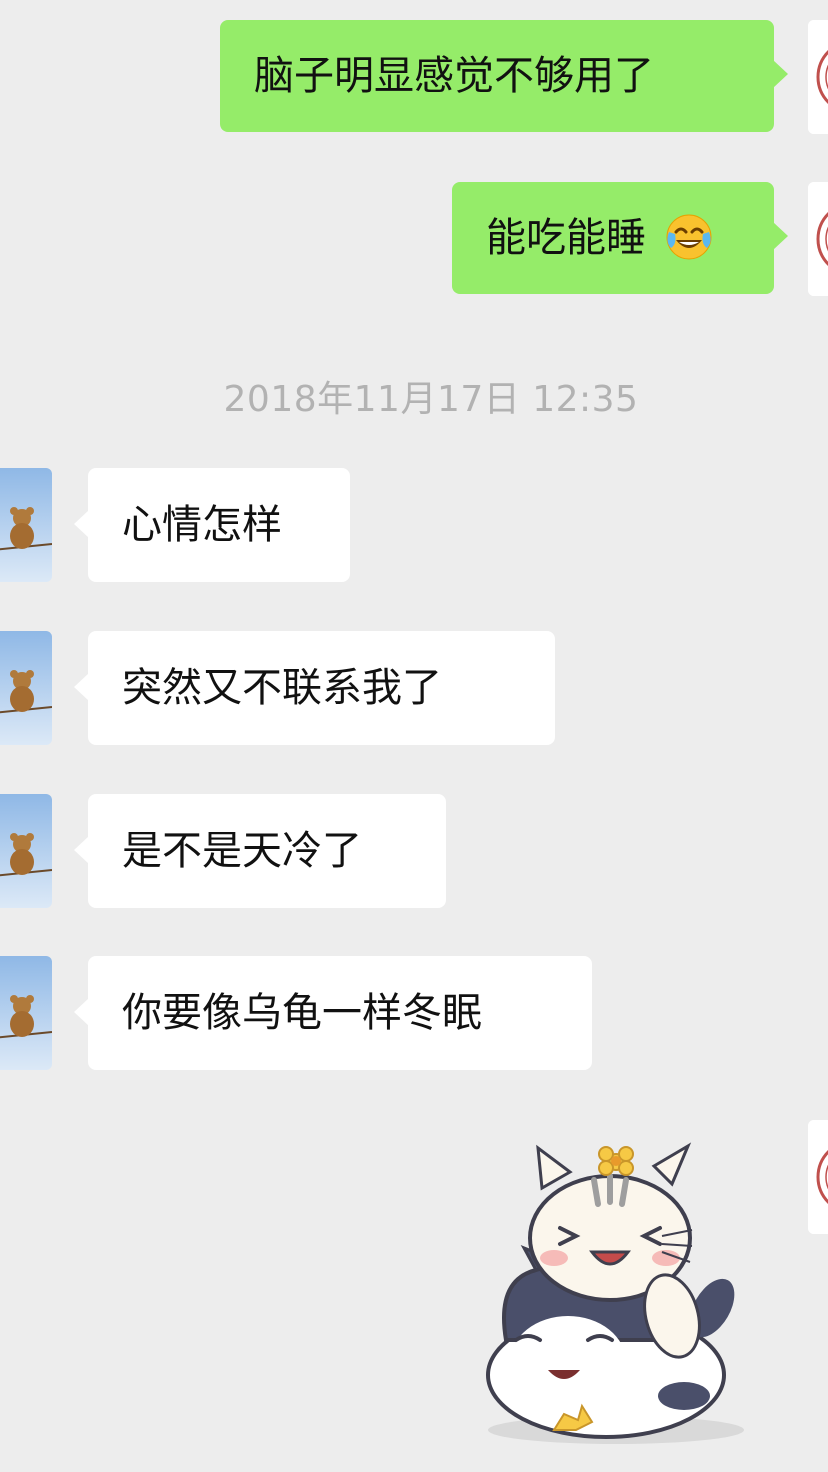 This screenshot has height=1472, width=828. Describe the element at coordinates (431, 399) in the screenshot. I see `message-timestamp: 2018年11月17日 12:35` at that location.